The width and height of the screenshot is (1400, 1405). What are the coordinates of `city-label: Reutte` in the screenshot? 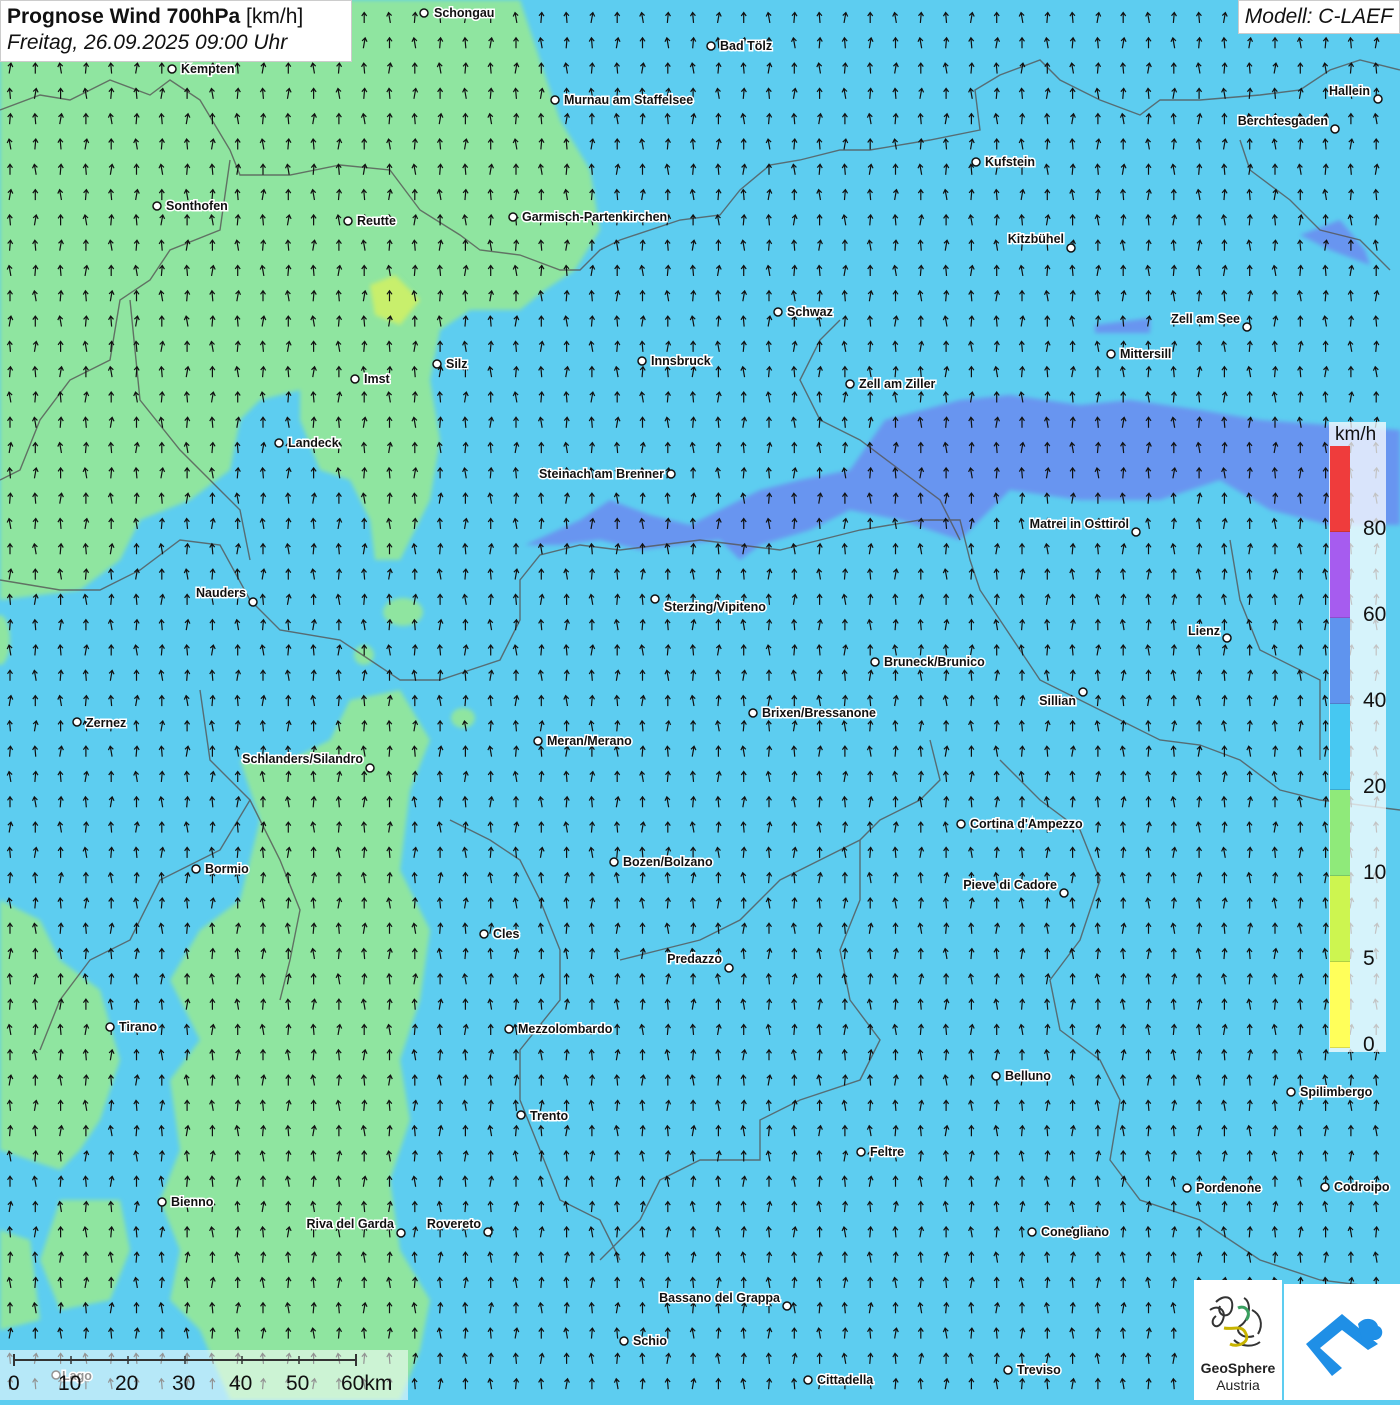 It's located at (376, 221).